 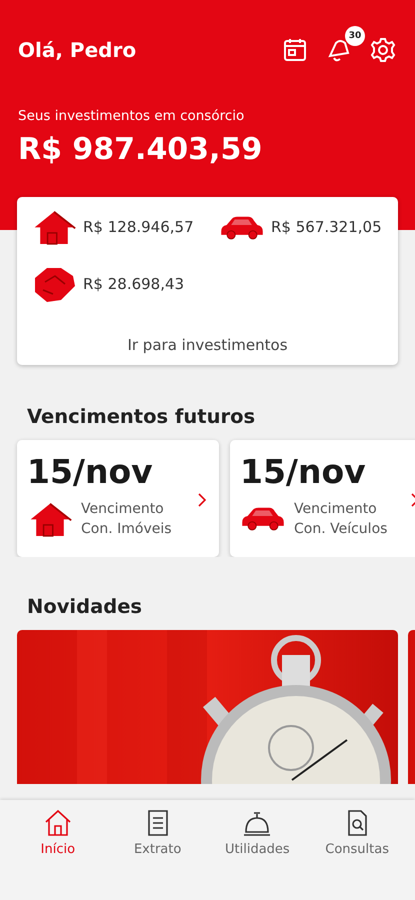 I want to click on investment-amount: R$ 567.321,05, so click(x=326, y=227).